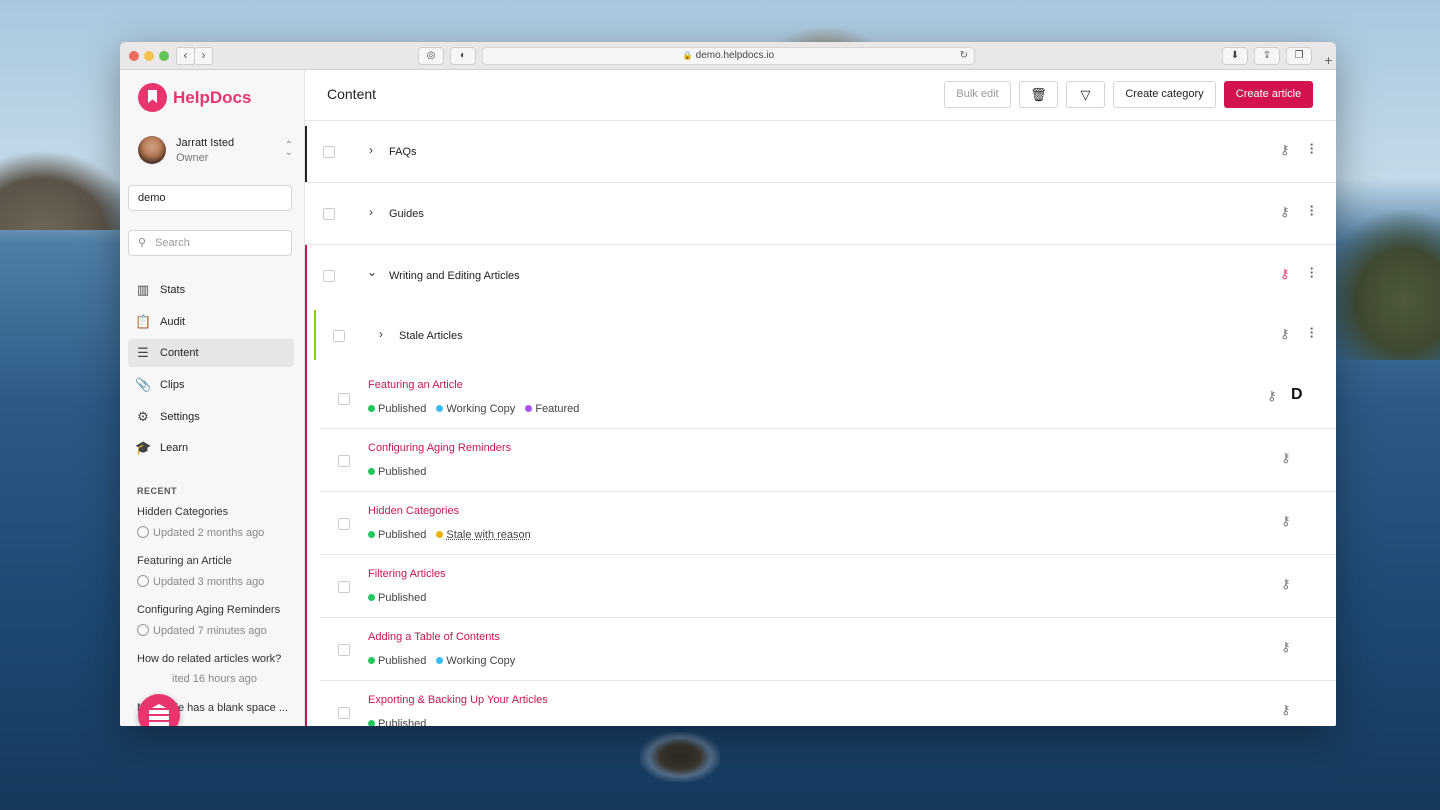  Describe the element at coordinates (820, 214) in the screenshot. I see `category-row-guides: › Guides ⚷ · · ·` at that location.